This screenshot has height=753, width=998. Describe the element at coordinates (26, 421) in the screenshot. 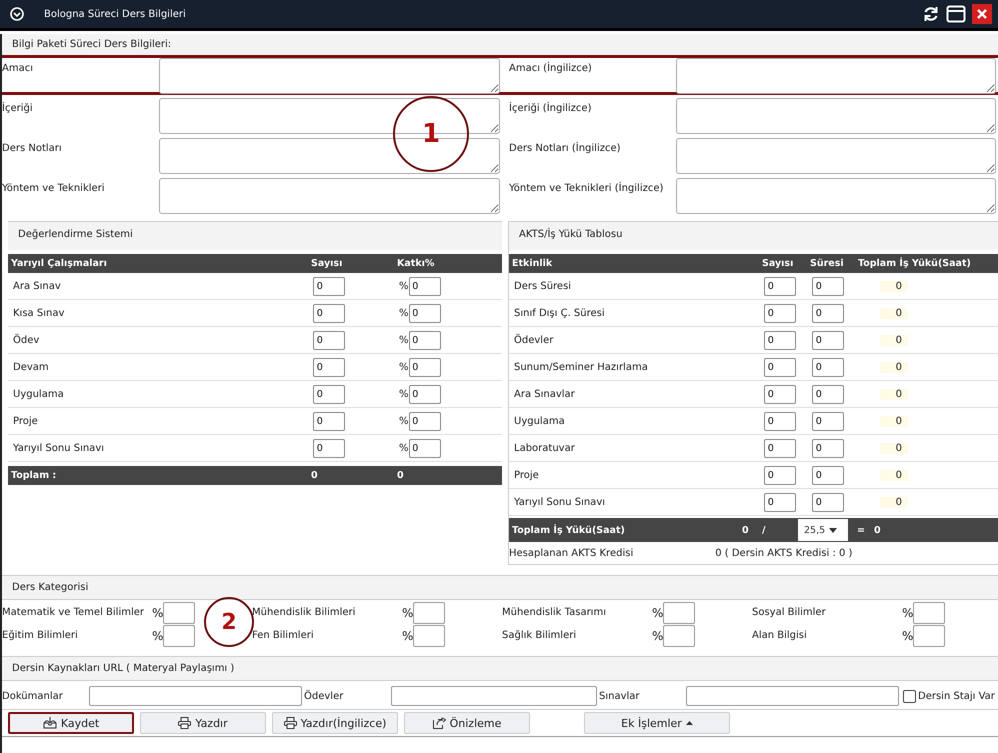

I see `row-label: Proje` at that location.